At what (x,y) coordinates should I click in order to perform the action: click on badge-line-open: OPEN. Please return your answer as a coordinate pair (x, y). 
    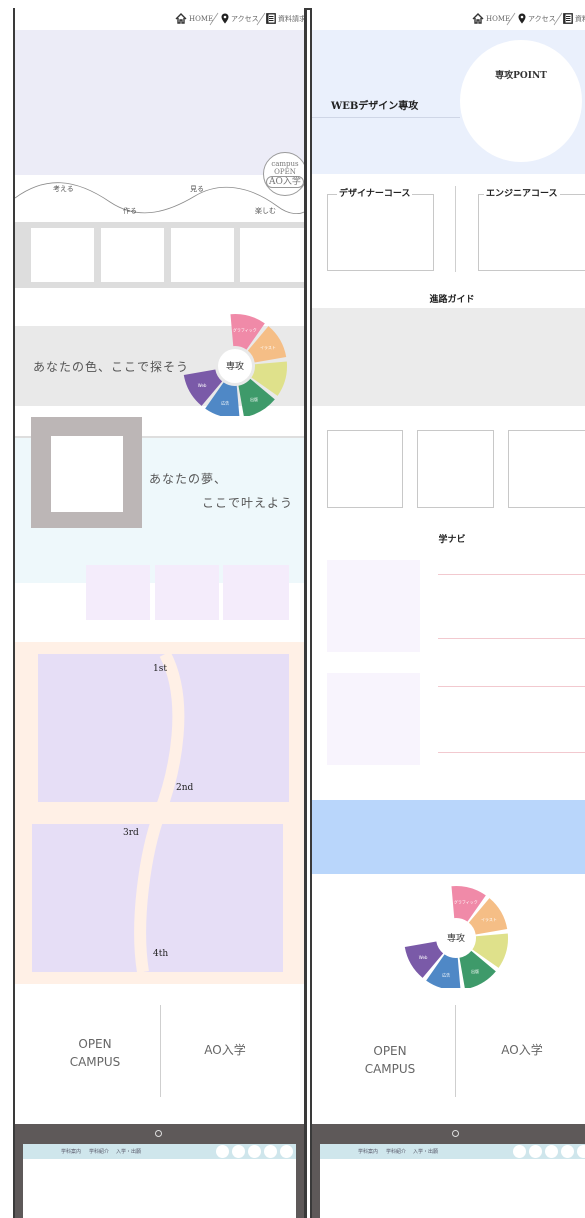
    Looking at the image, I should click on (285, 171).